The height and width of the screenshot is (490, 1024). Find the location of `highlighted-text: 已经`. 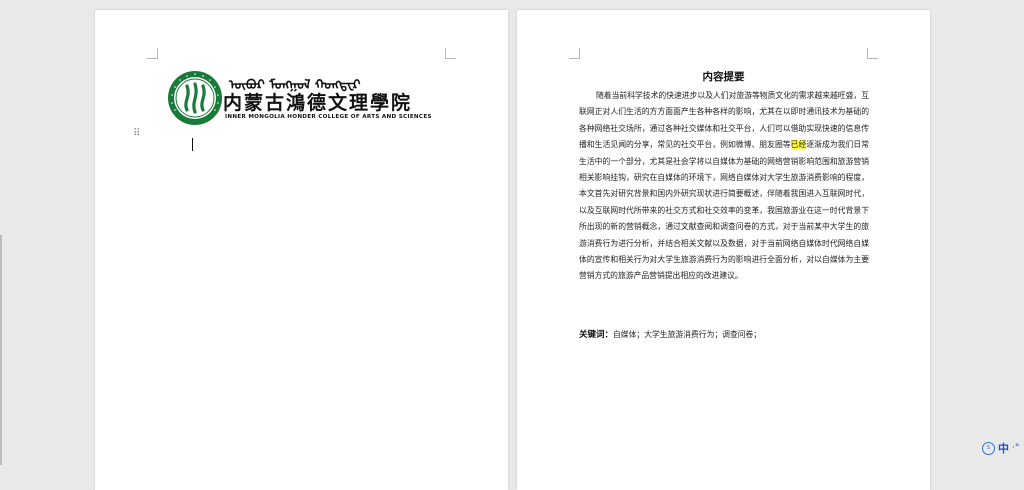

highlighted-text: 已经 is located at coordinates (798, 145).